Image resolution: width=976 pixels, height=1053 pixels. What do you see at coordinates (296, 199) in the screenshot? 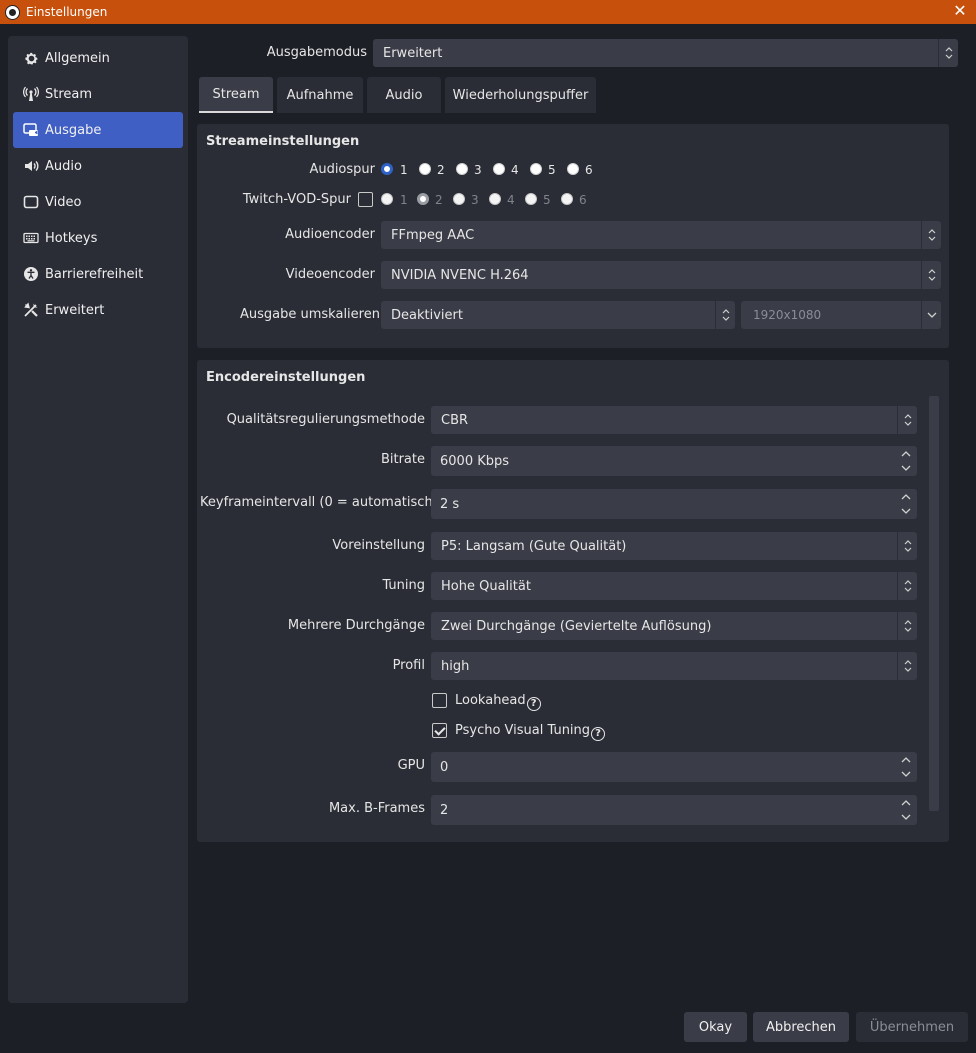
I see `twitch-vod-label: Twitch-VOD-Spur` at bounding box center [296, 199].